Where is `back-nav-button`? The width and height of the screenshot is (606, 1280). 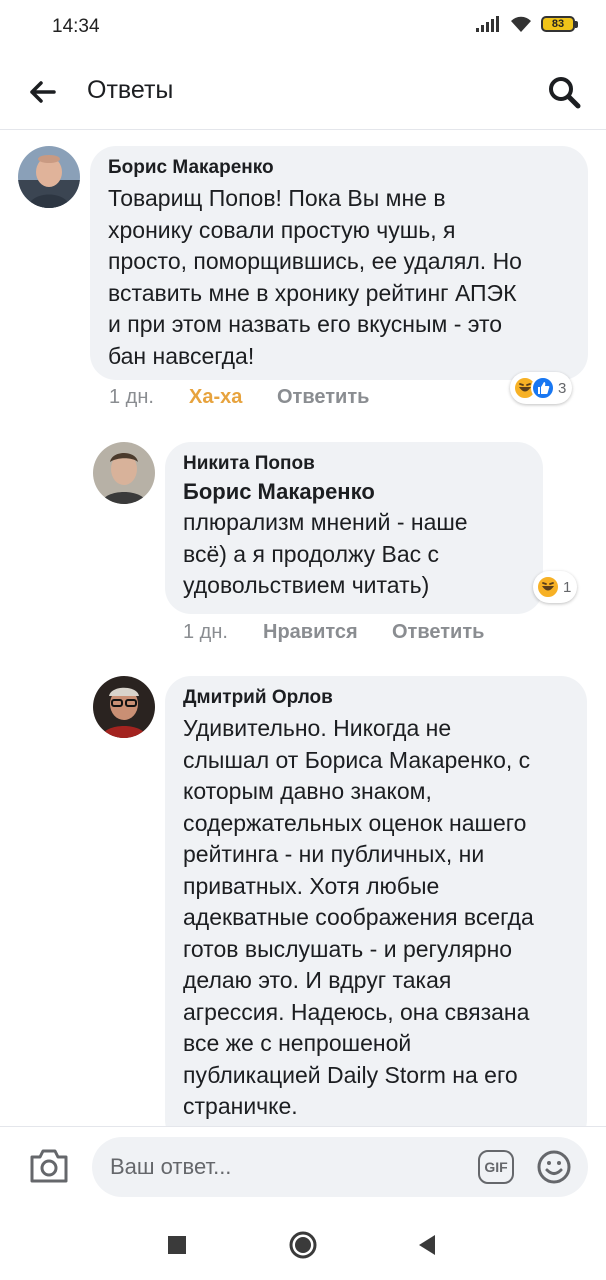
back-nav-button is located at coordinates (427, 1245).